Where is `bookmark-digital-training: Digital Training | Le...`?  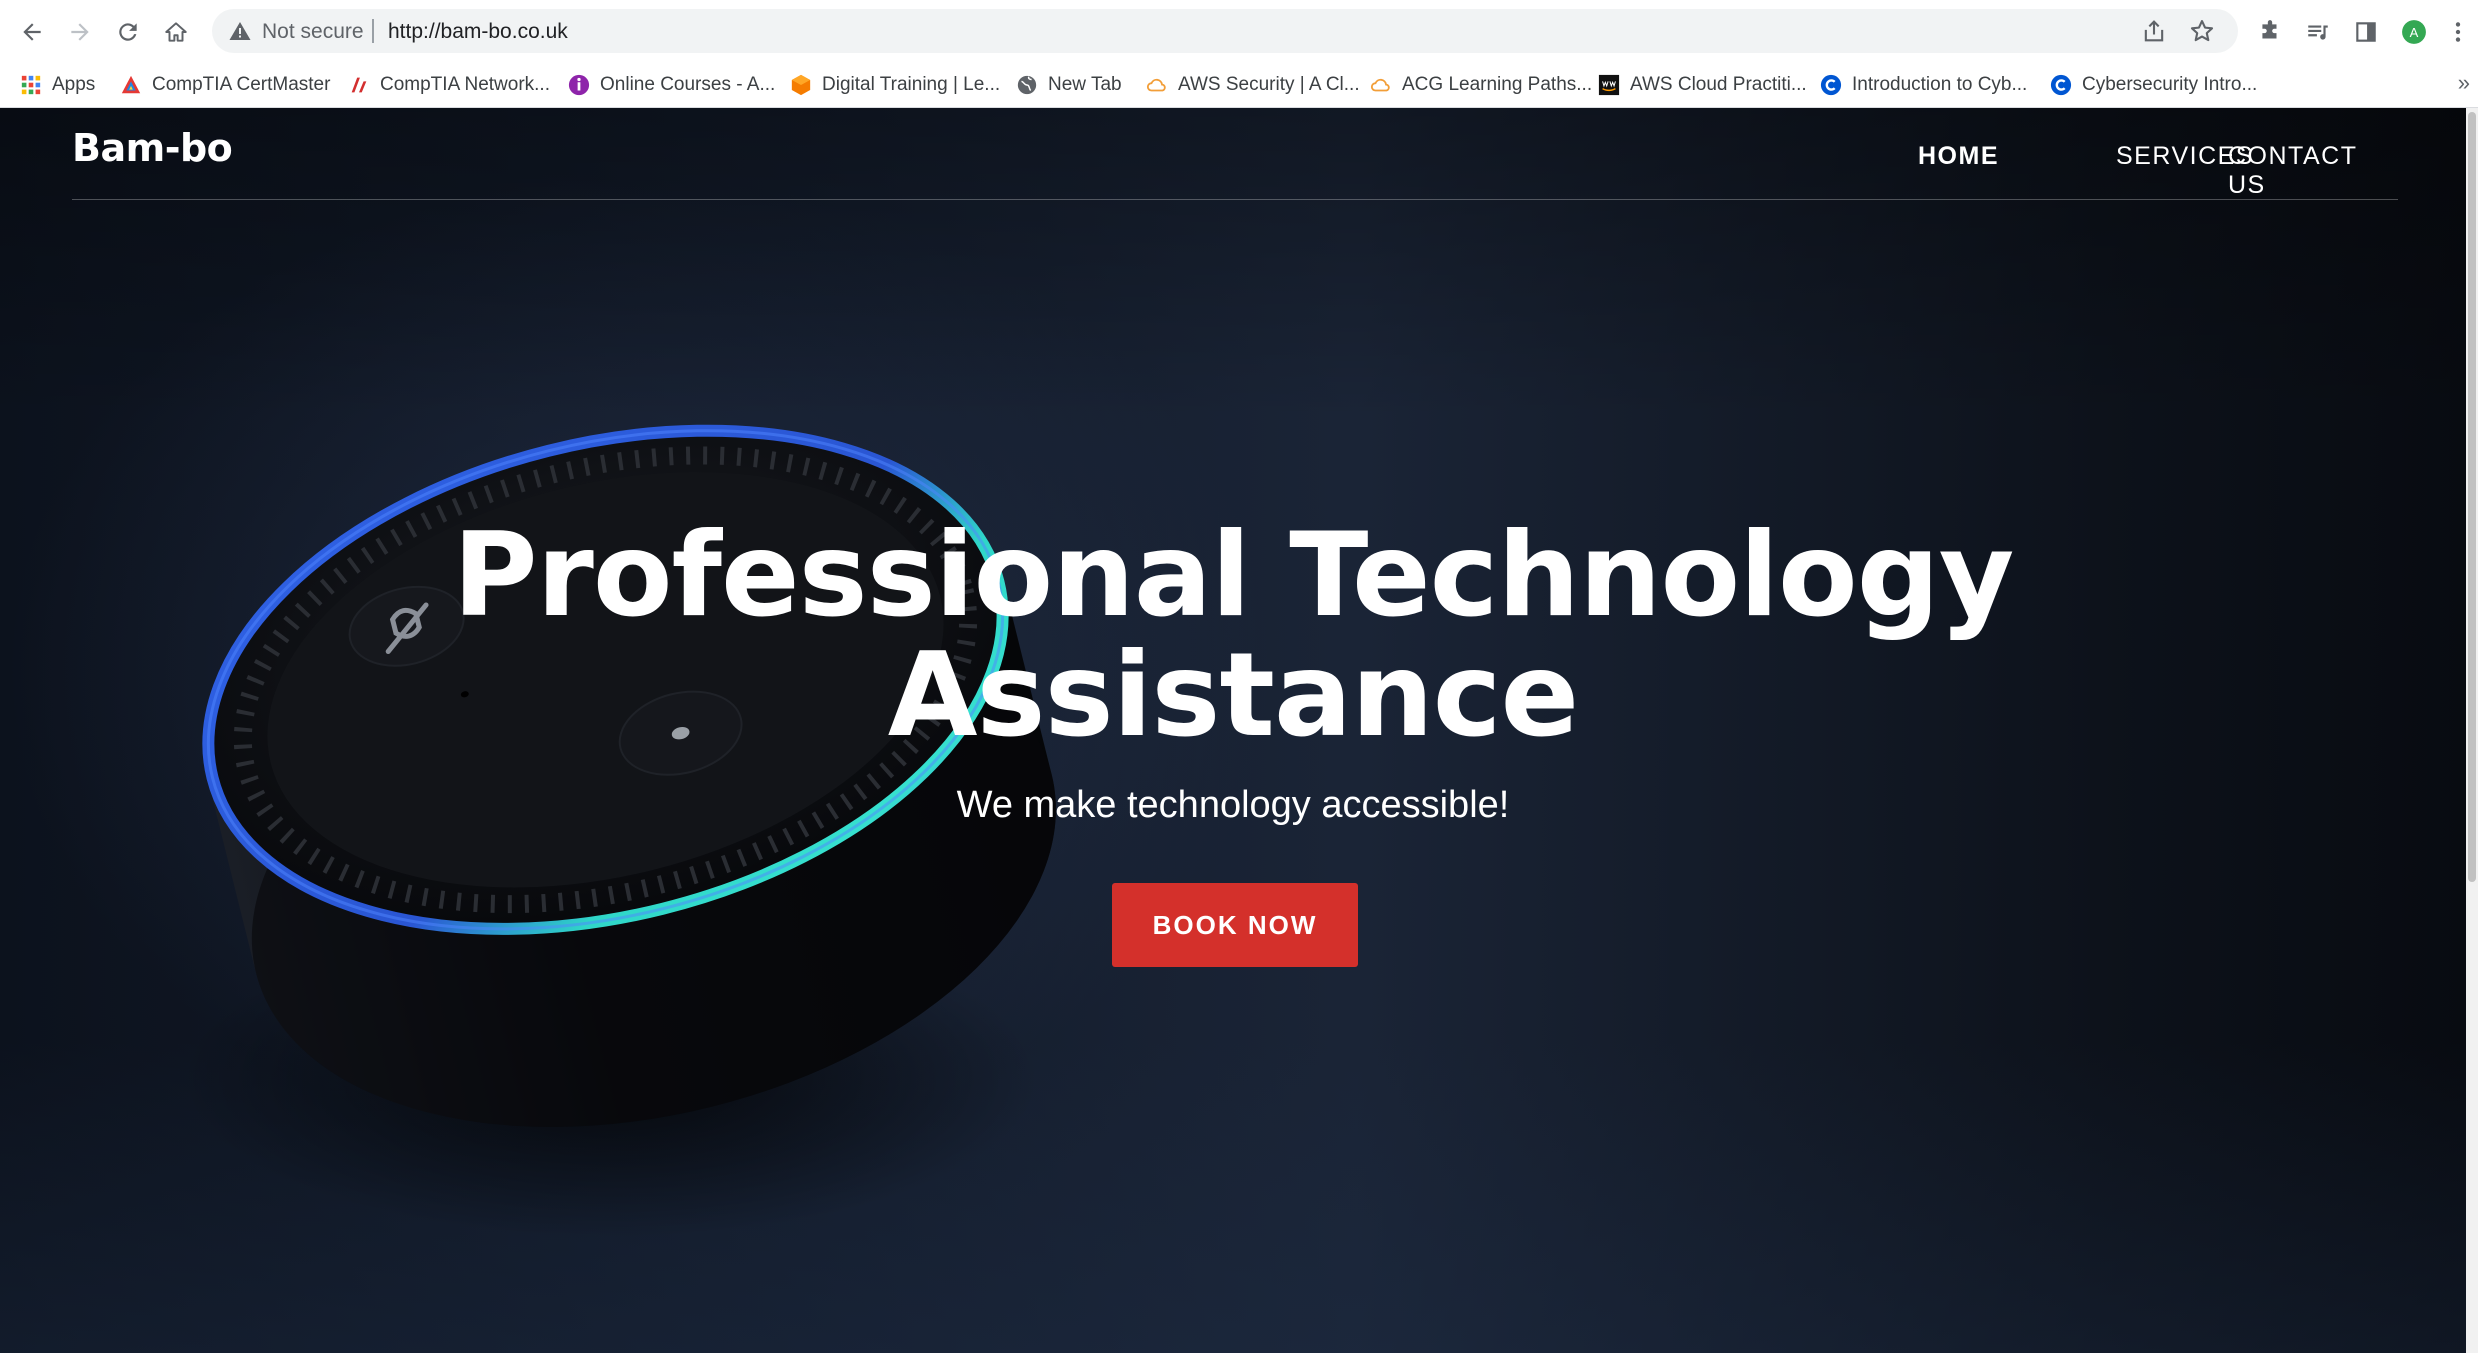
bookmark-digital-training: Digital Training | Le... is located at coordinates (895, 85).